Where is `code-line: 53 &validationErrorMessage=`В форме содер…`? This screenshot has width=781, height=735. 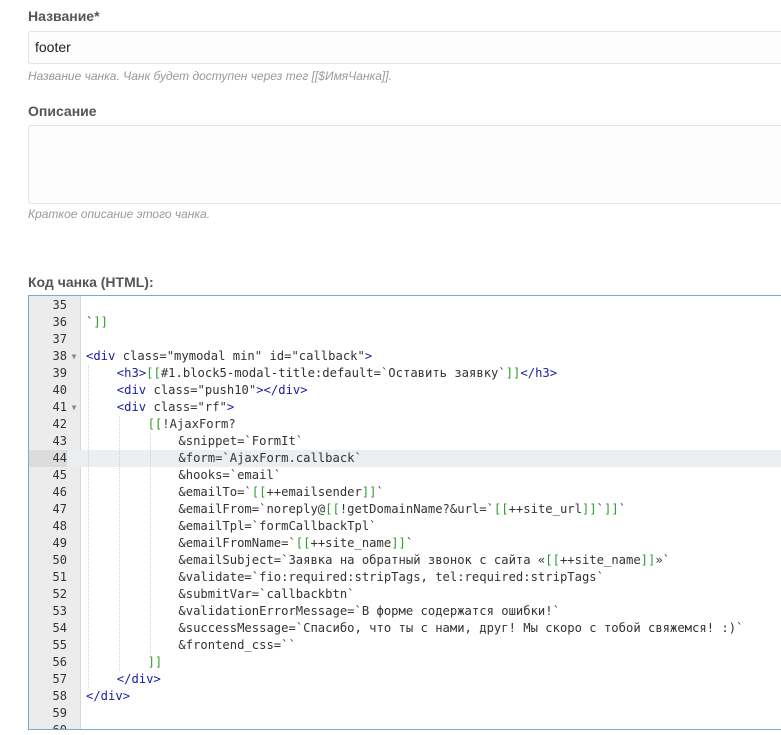
code-line: 53 &validationErrorMessage=`В форме содер… is located at coordinates (405, 611).